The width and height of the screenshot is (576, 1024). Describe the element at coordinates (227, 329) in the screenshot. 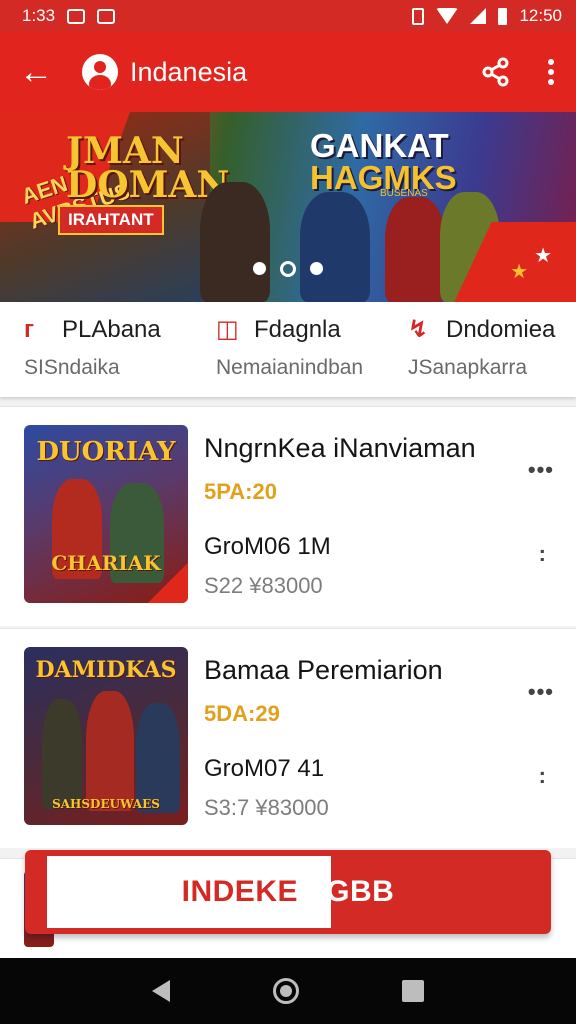

I see `chat-icon: ◫` at that location.